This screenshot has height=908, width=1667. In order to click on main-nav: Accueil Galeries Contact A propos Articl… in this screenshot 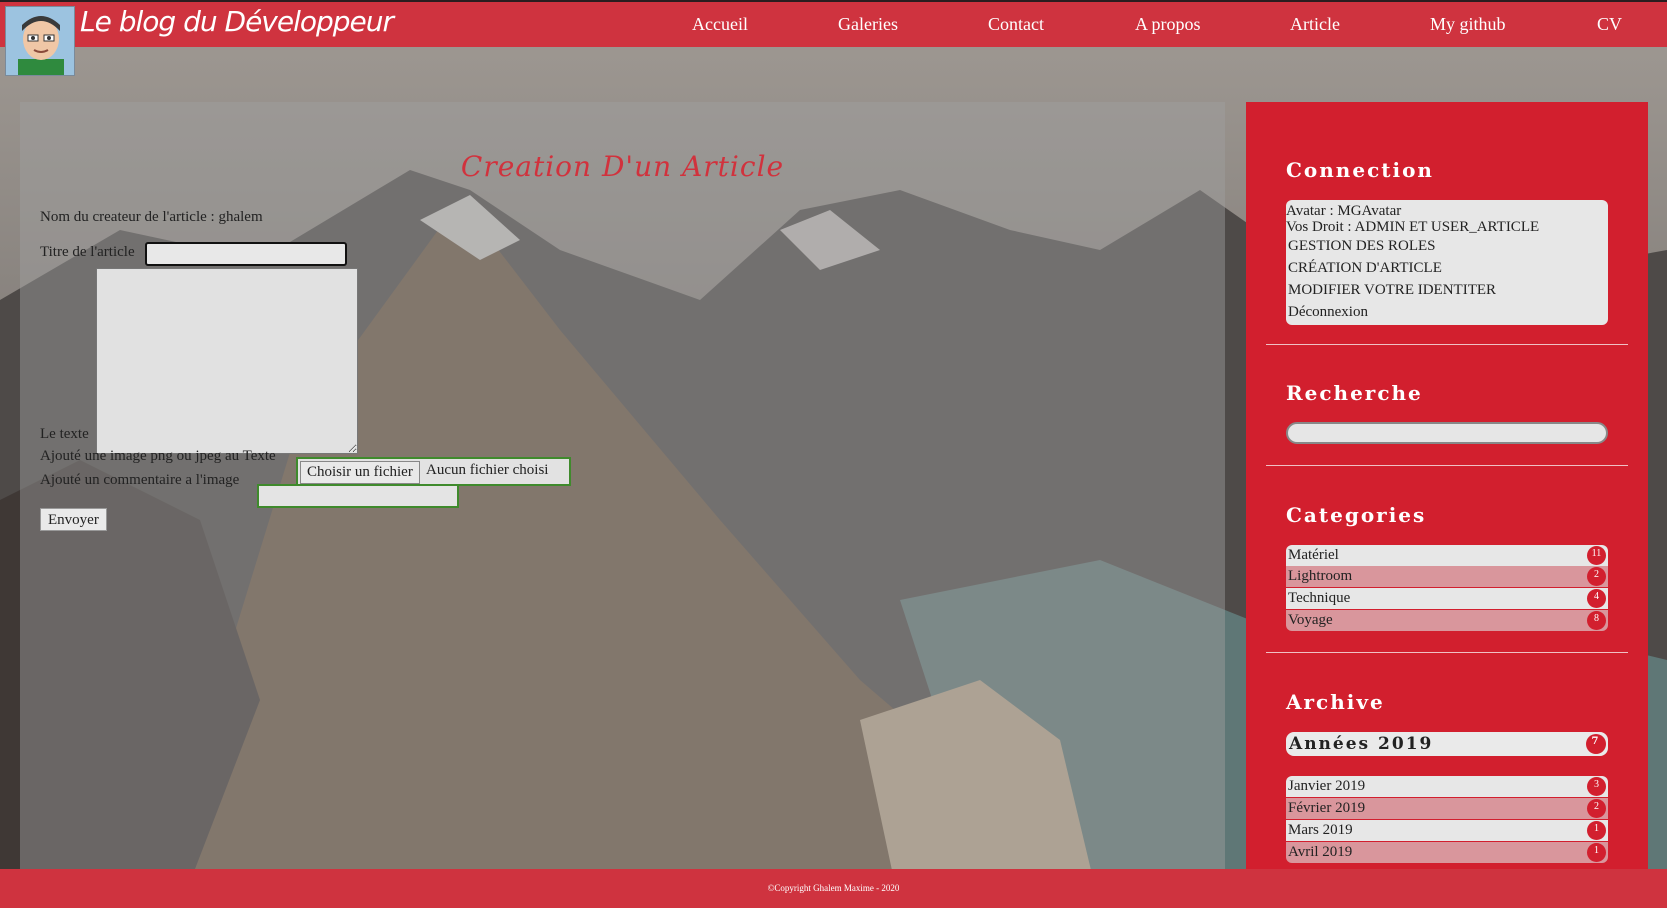, I will do `click(833, 27)`.